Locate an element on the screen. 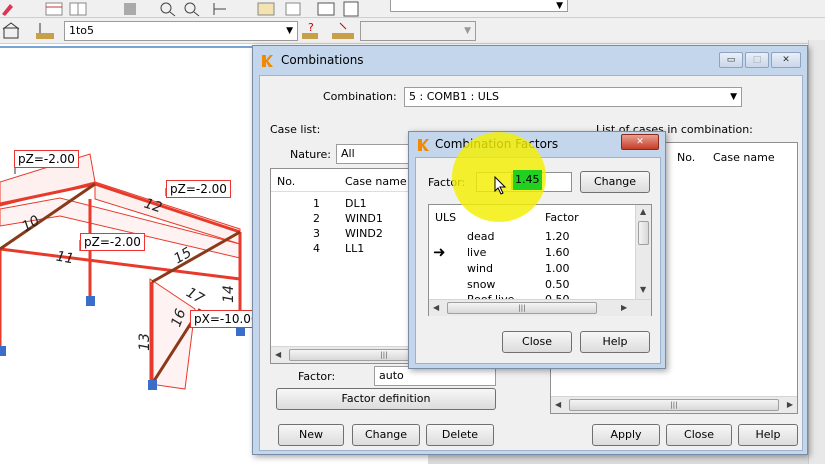  pencil-icon is located at coordinates (7, 10).